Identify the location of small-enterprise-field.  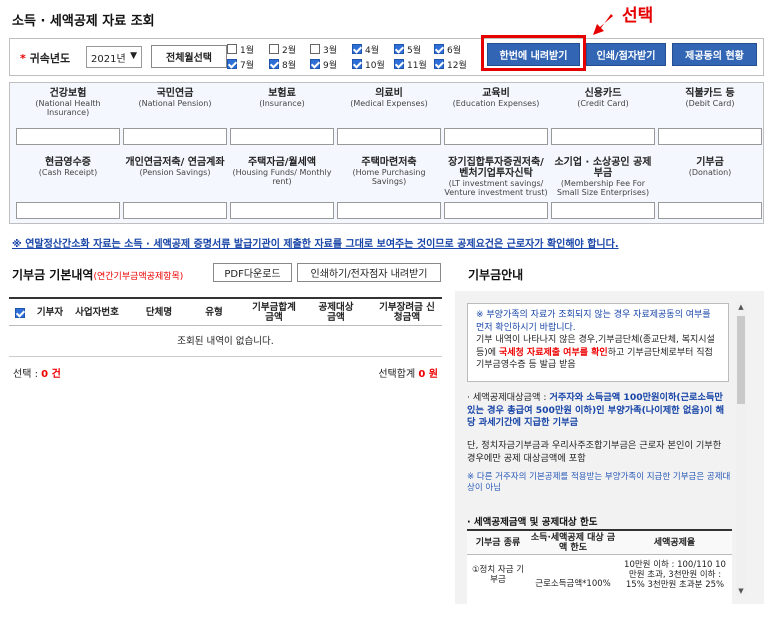
(603, 210).